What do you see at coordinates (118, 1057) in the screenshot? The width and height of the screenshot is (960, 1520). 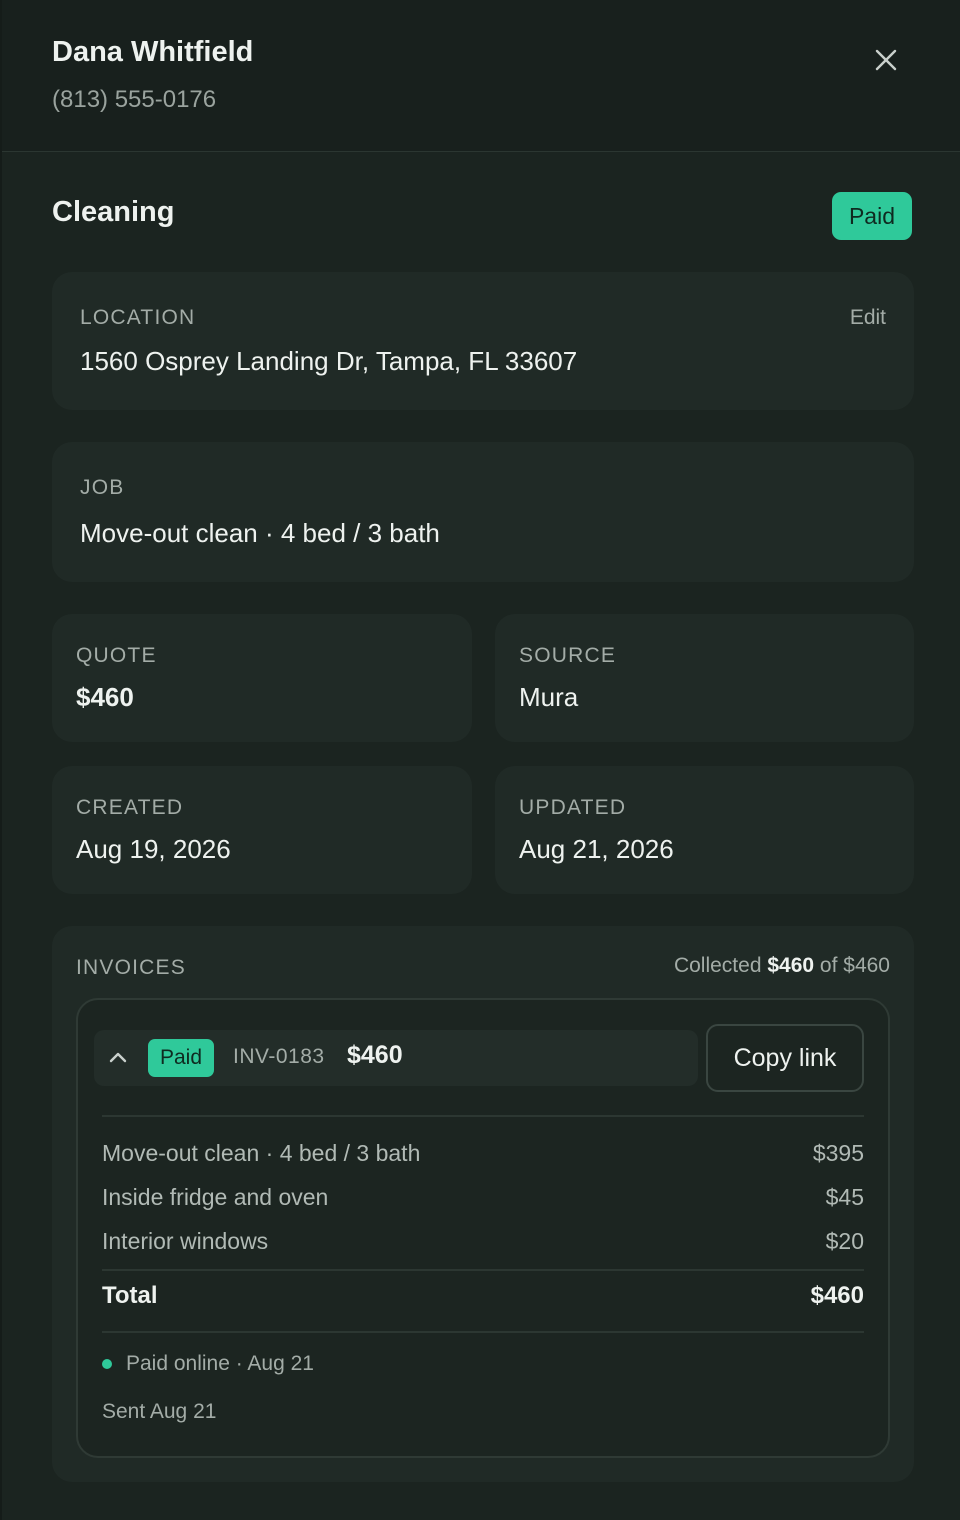 I see `chevron-up-icon` at bounding box center [118, 1057].